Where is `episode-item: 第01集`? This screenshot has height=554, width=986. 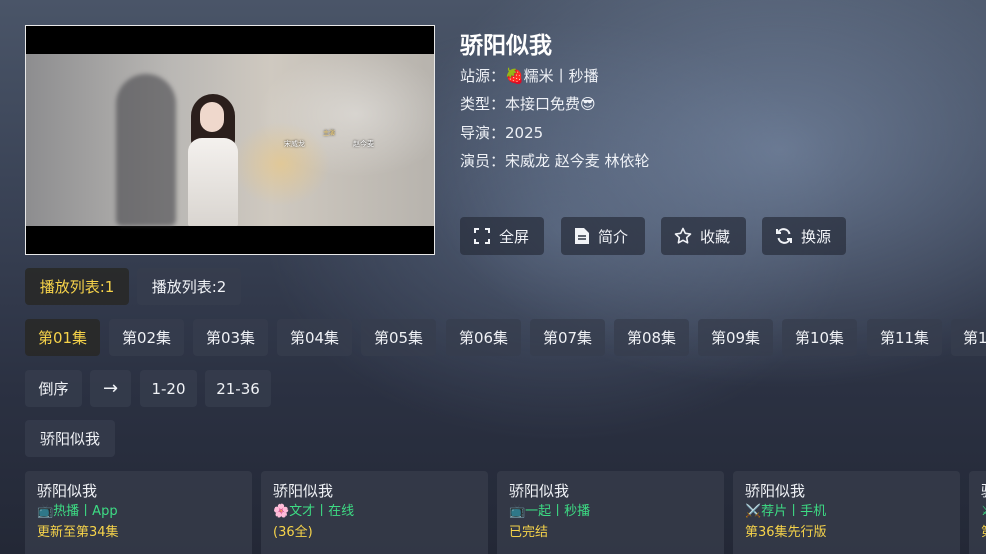
episode-item: 第01集 is located at coordinates (62, 337).